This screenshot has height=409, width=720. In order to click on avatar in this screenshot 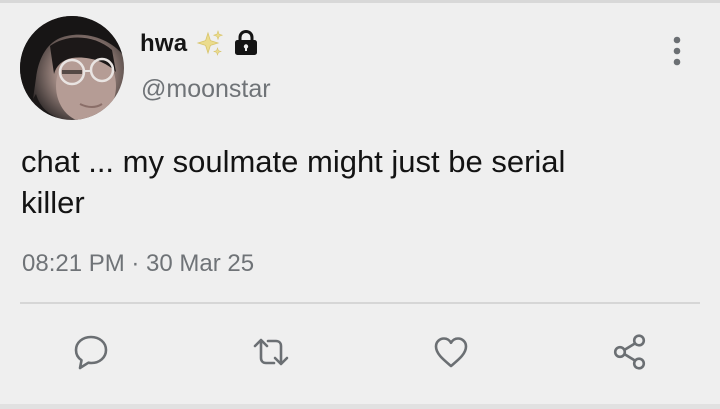, I will do `click(72, 68)`.